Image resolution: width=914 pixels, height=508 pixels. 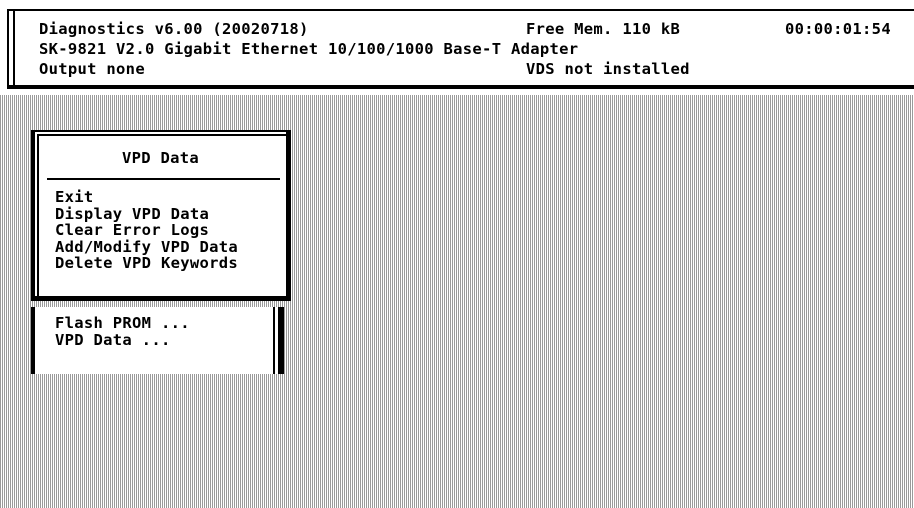 What do you see at coordinates (838, 29) in the screenshot?
I see `elapsed-clock: 00:00:01:54` at bounding box center [838, 29].